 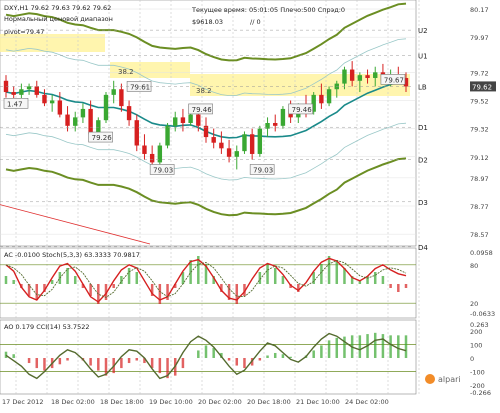 What do you see at coordinates (102, 138) in the screenshot?
I see `price-annotation-label: 79.26` at bounding box center [102, 138].